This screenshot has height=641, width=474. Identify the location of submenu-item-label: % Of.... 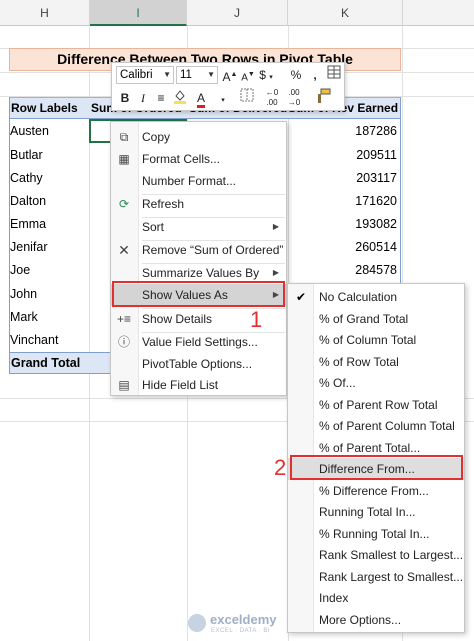
(337, 383).